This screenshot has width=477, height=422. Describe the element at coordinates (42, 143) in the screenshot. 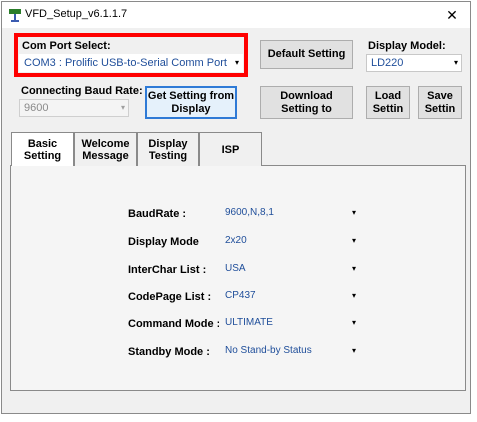

I see `tab-label: Basic` at that location.